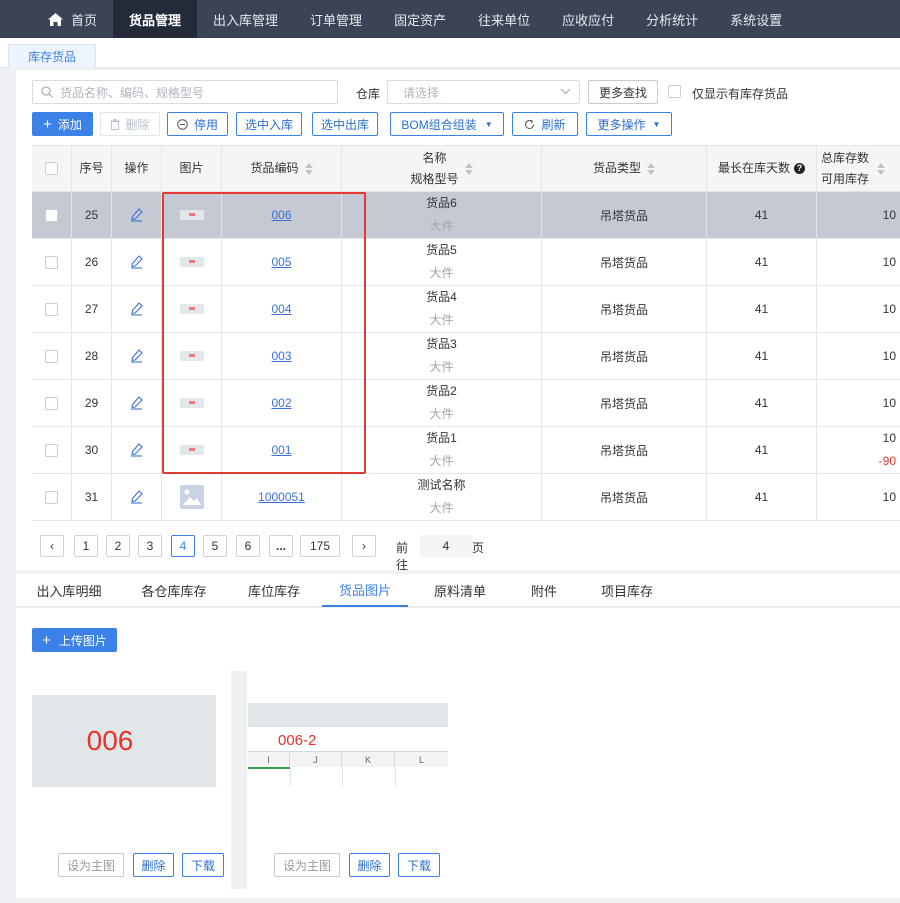 This screenshot has height=903, width=900. Describe the element at coordinates (92, 356) in the screenshot. I see `row-seq: 28` at that location.